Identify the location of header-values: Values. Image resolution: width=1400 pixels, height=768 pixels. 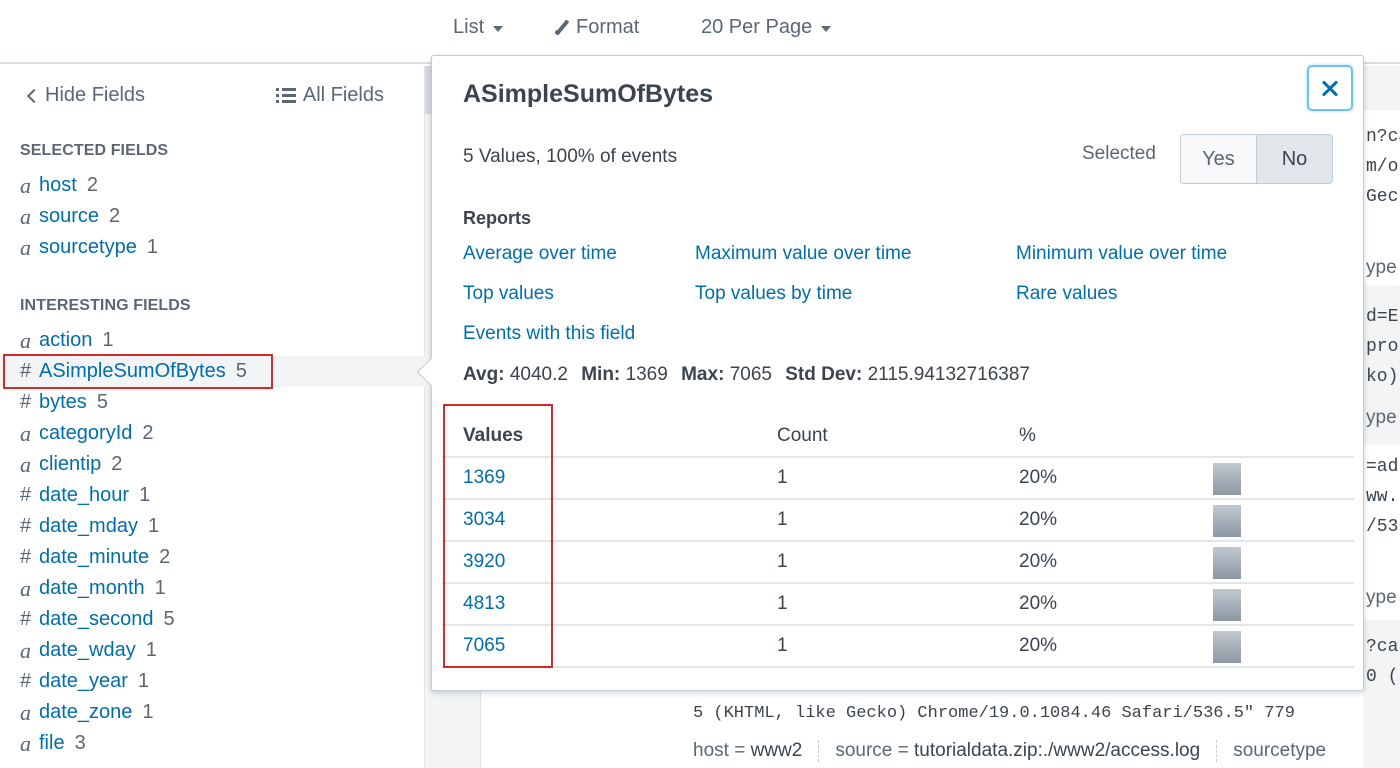
(493, 436).